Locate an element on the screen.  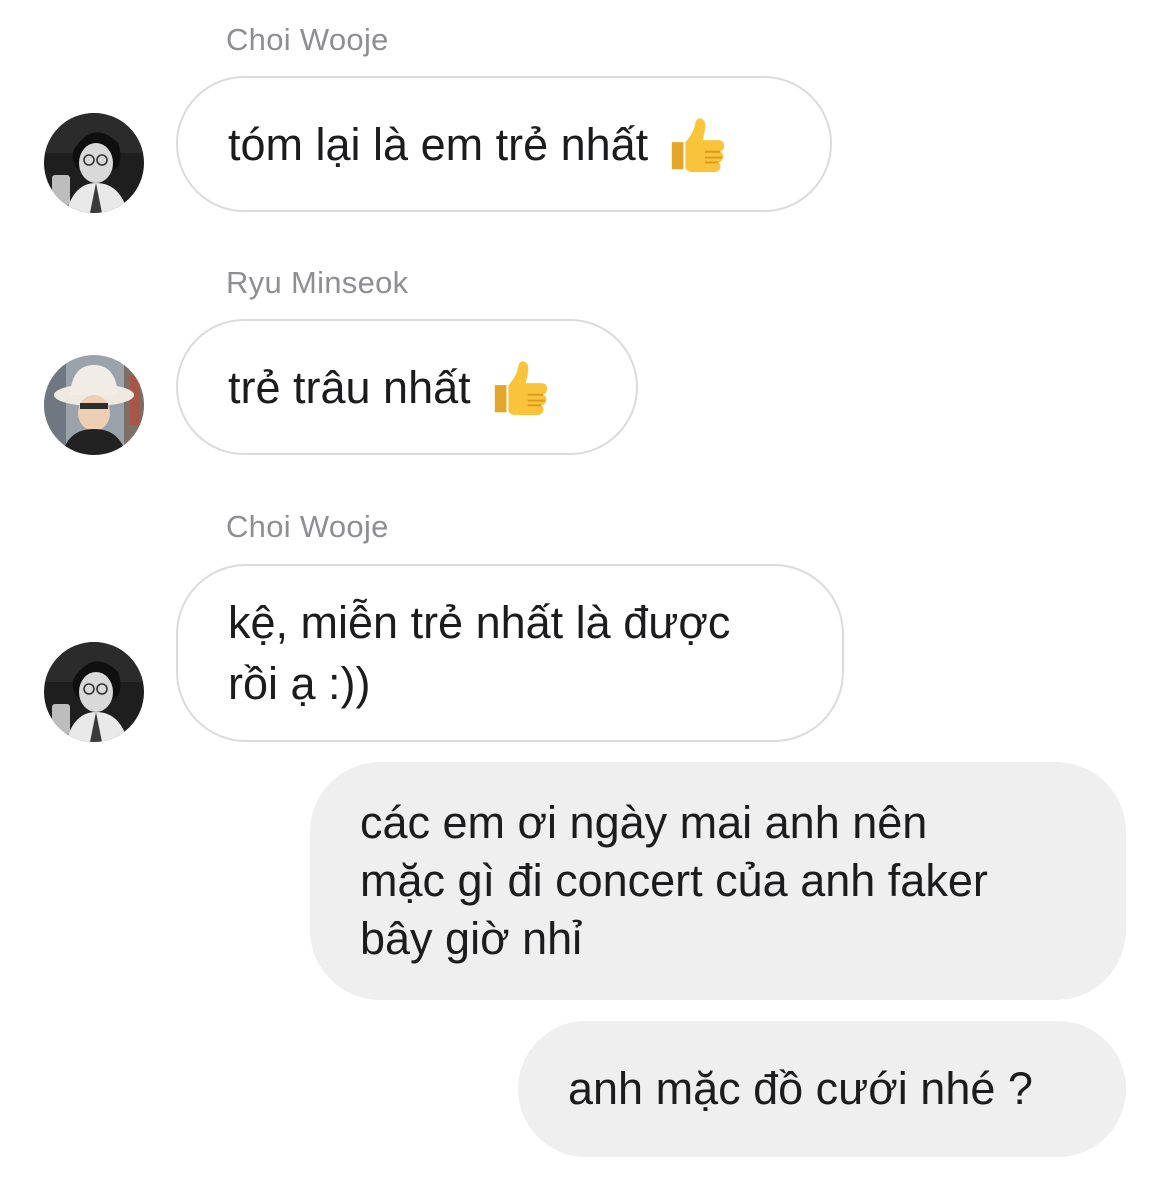
message-bubble-incoming: kệ, miễn trẻ nhất là được rồi ạ :)) is located at coordinates (510, 653).